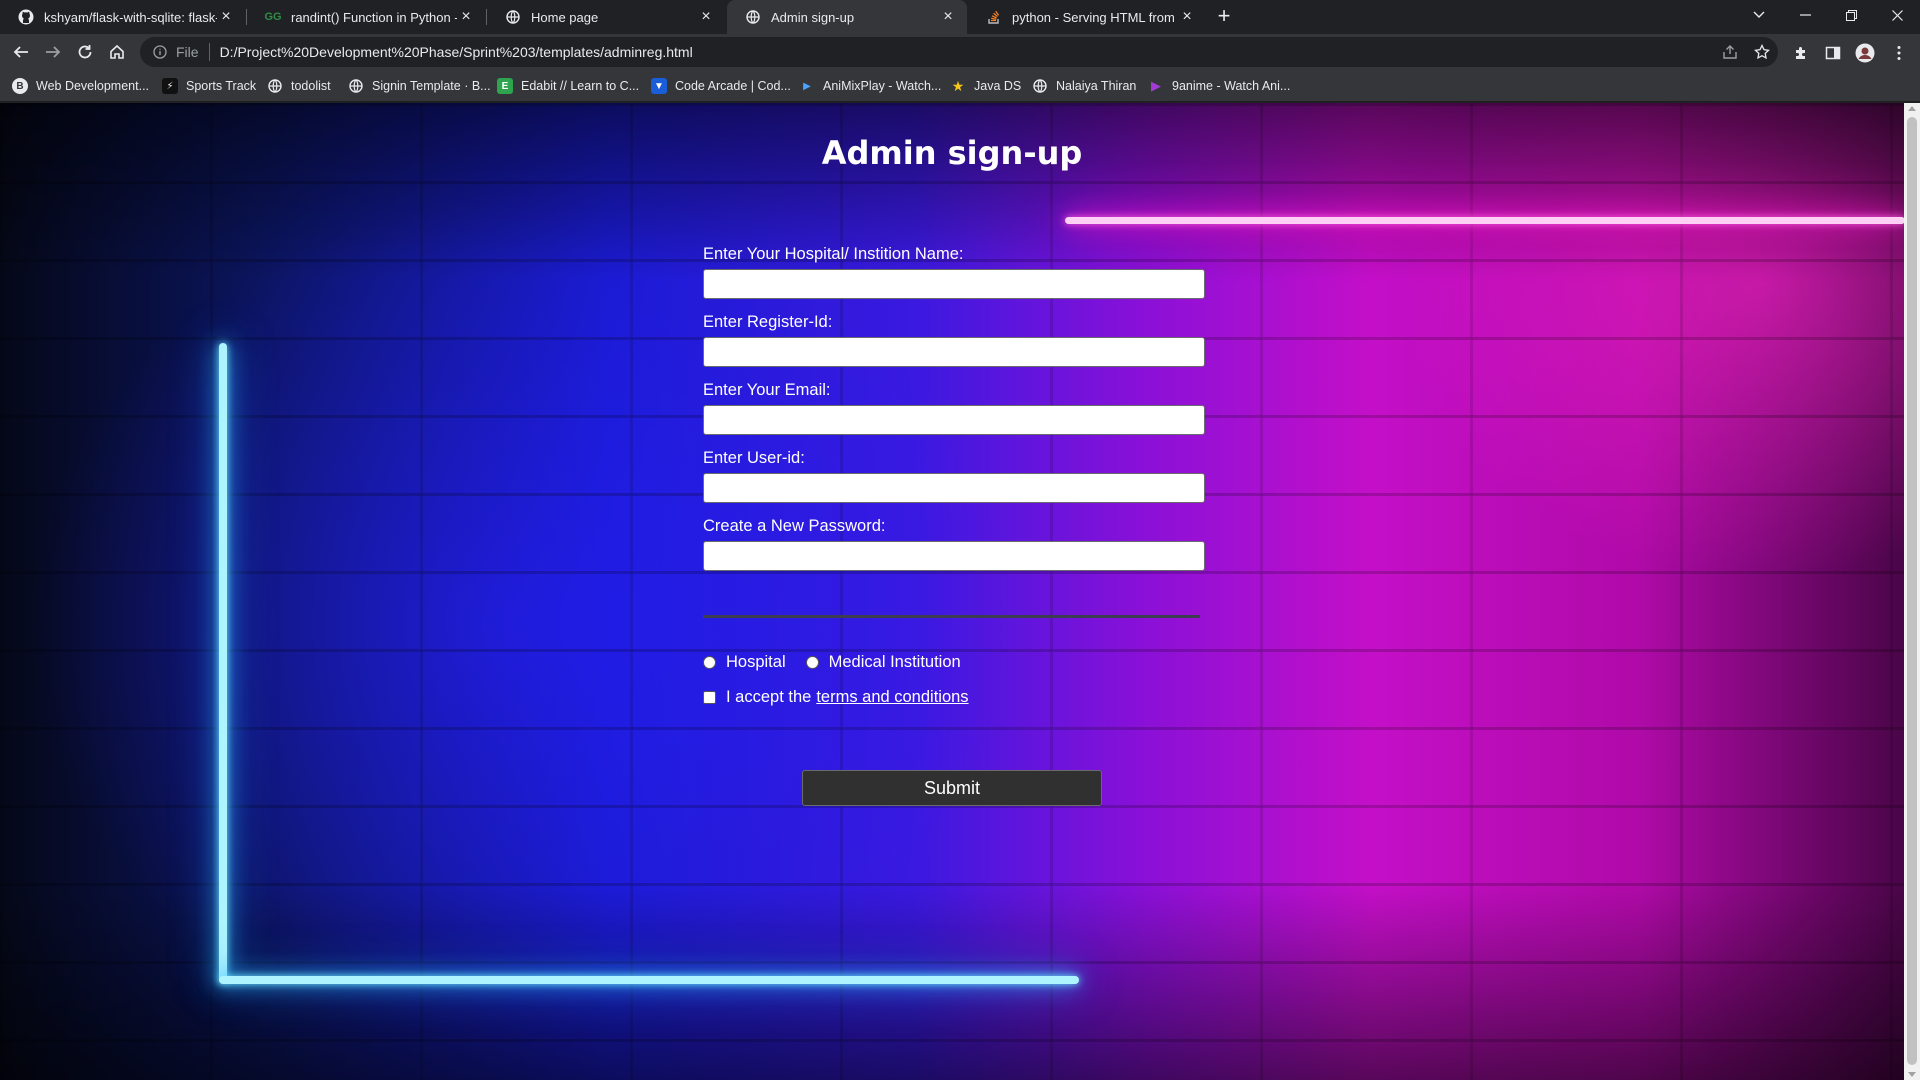  I want to click on bookmark-sports-track: ⚡ Sports Track, so click(209, 86).